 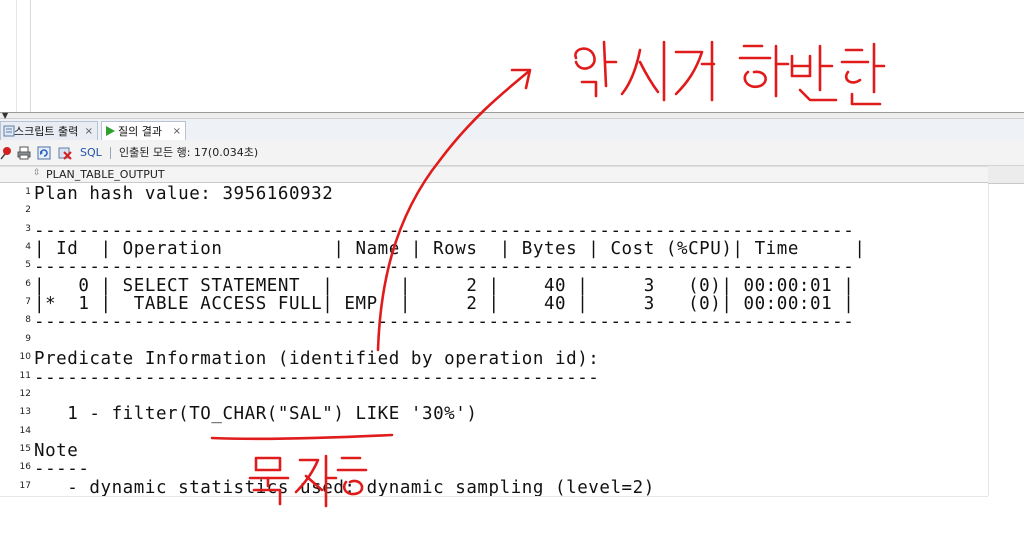 I want to click on column-plan-table-output: PLAN_TABLE_OUTPUT, so click(x=105, y=174).